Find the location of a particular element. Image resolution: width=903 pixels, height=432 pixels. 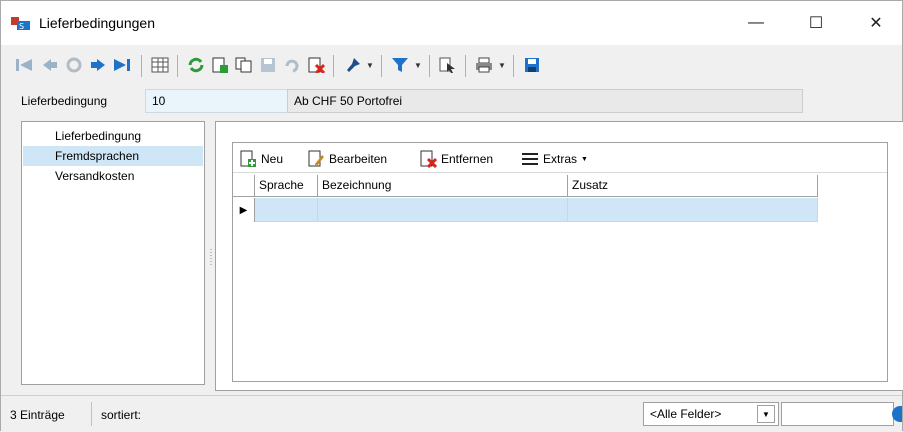

delete-button-label: Entfernen is located at coordinates (467, 159).